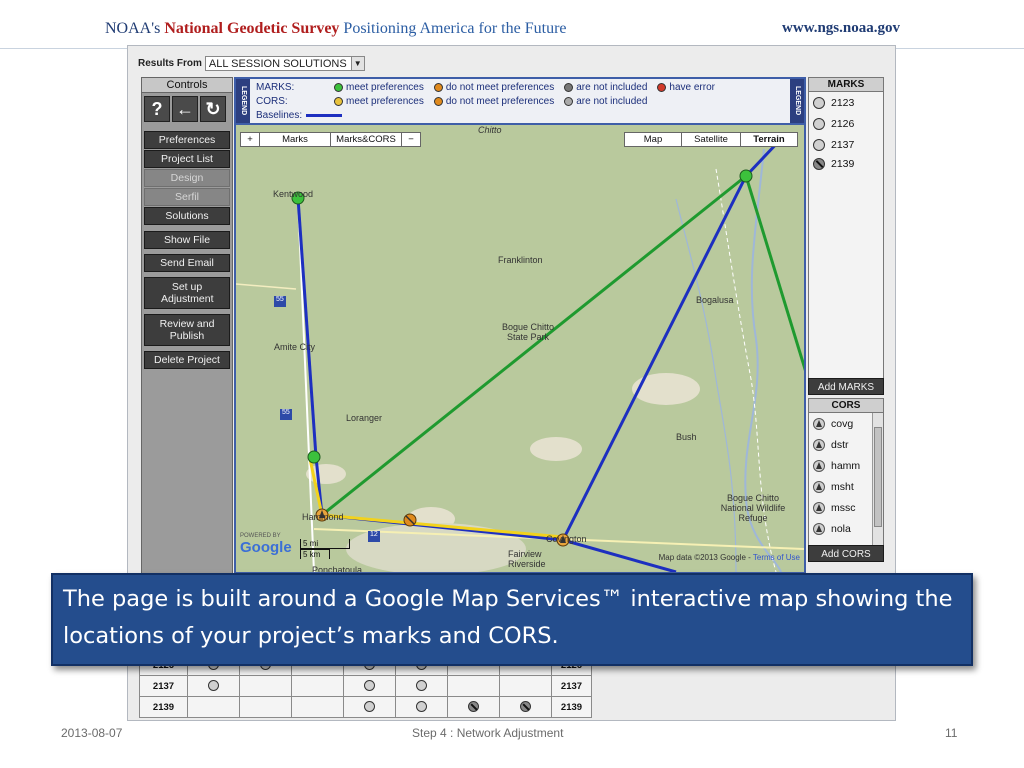 The height and width of the screenshot is (768, 1024). What do you see at coordinates (187, 85) in the screenshot?
I see `controls-title: Controls` at bounding box center [187, 85].